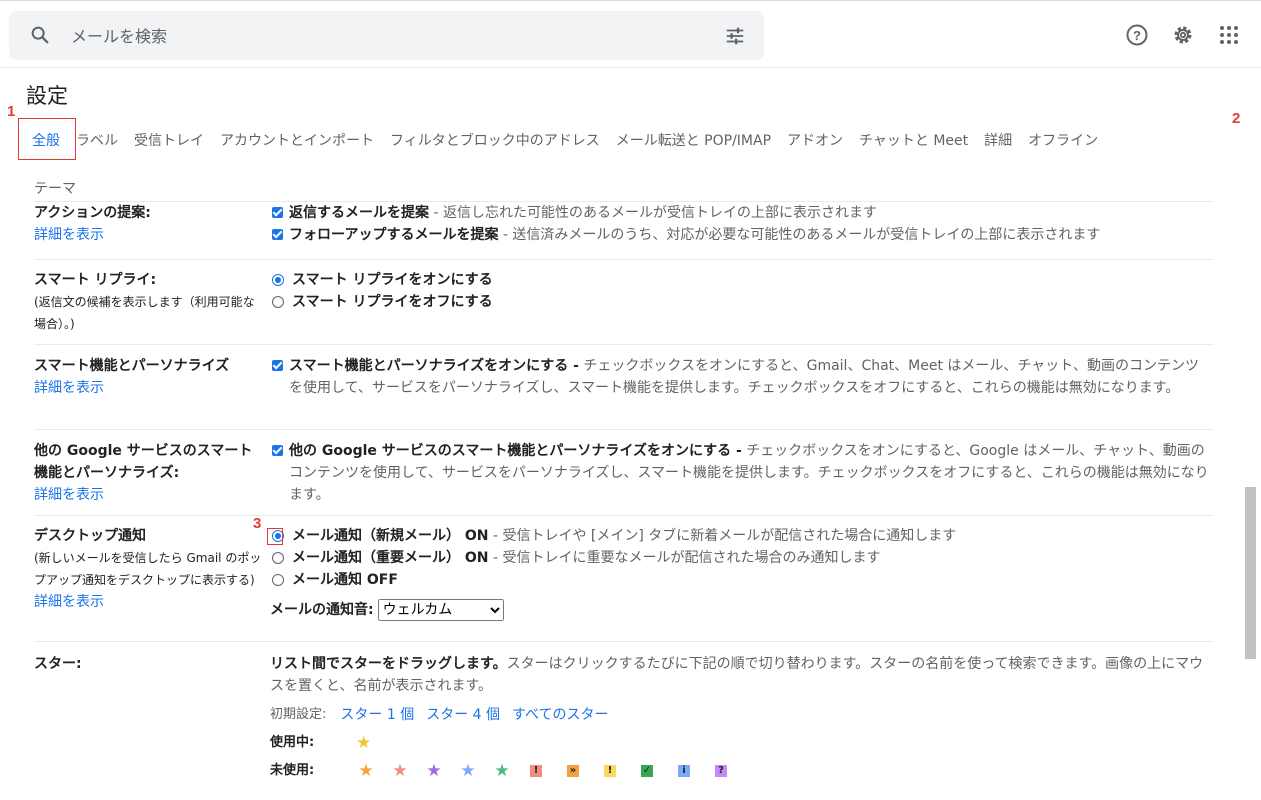  I want to click on search-icon, so click(40, 35).